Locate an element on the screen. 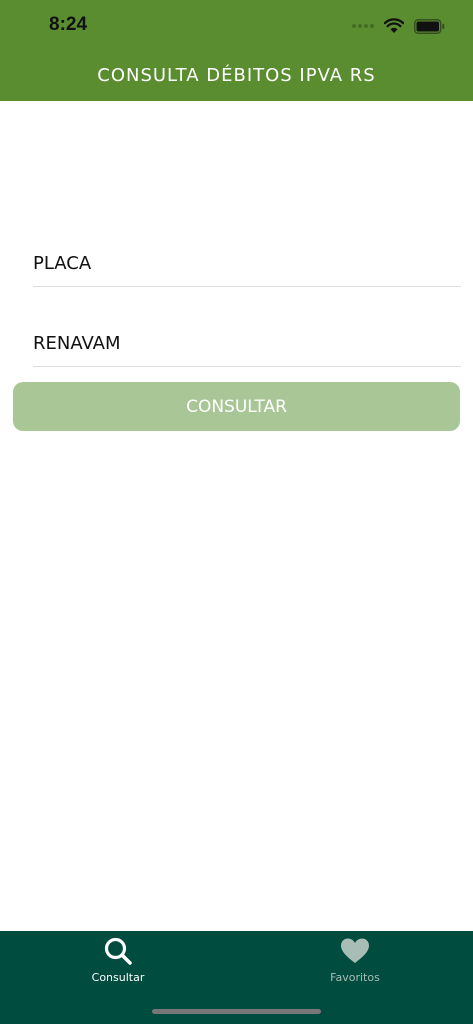  app-header: 8:24 CONSULTA DÉBITOS IPVA RS is located at coordinates (236, 50).